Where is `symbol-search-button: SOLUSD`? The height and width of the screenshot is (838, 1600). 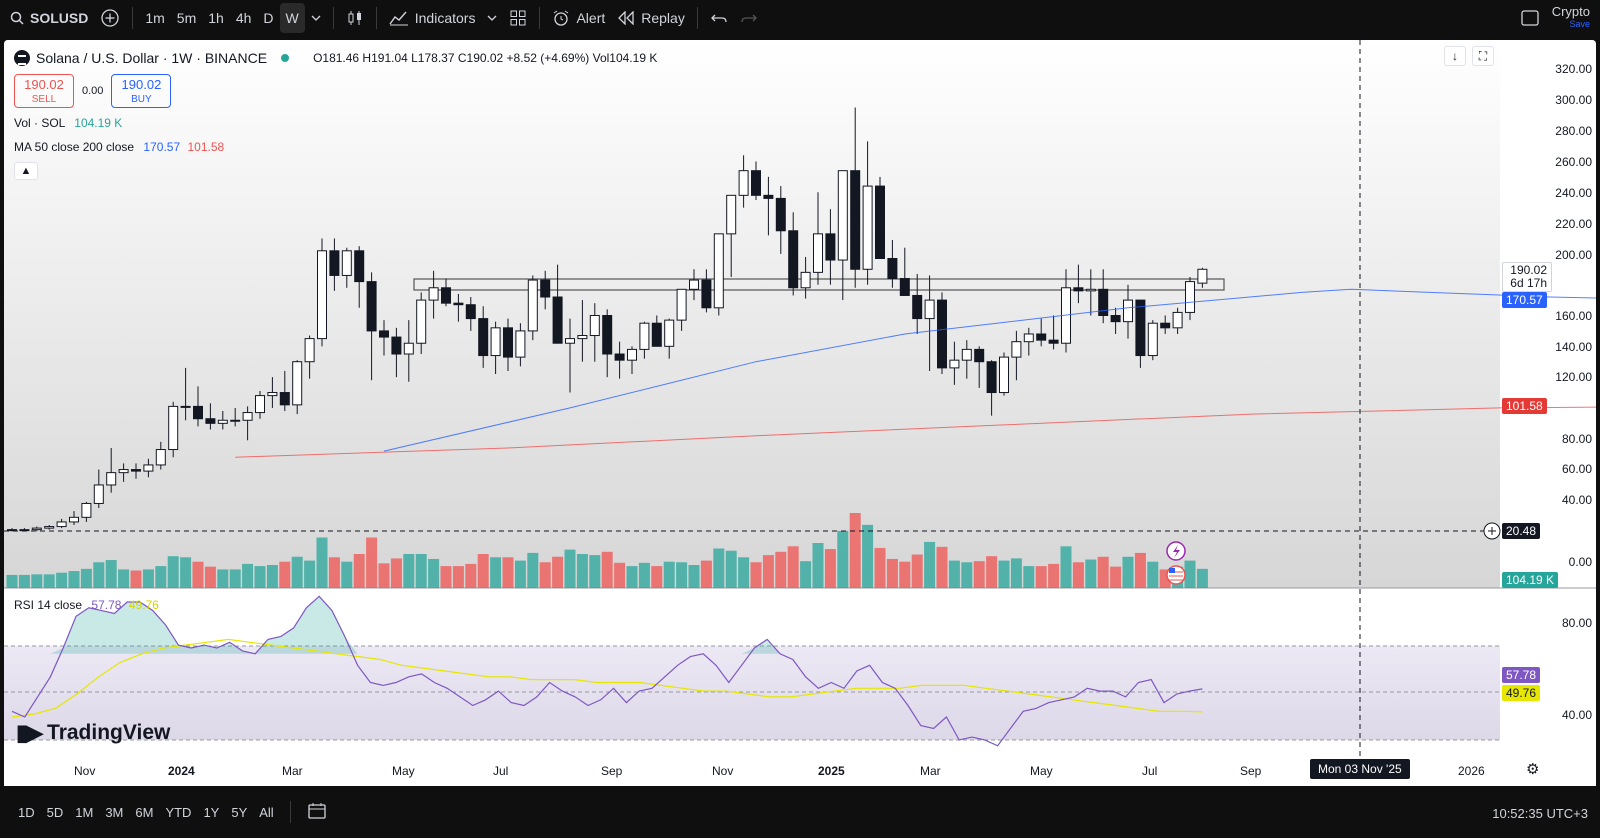
symbol-search-button: SOLUSD is located at coordinates (47, 18).